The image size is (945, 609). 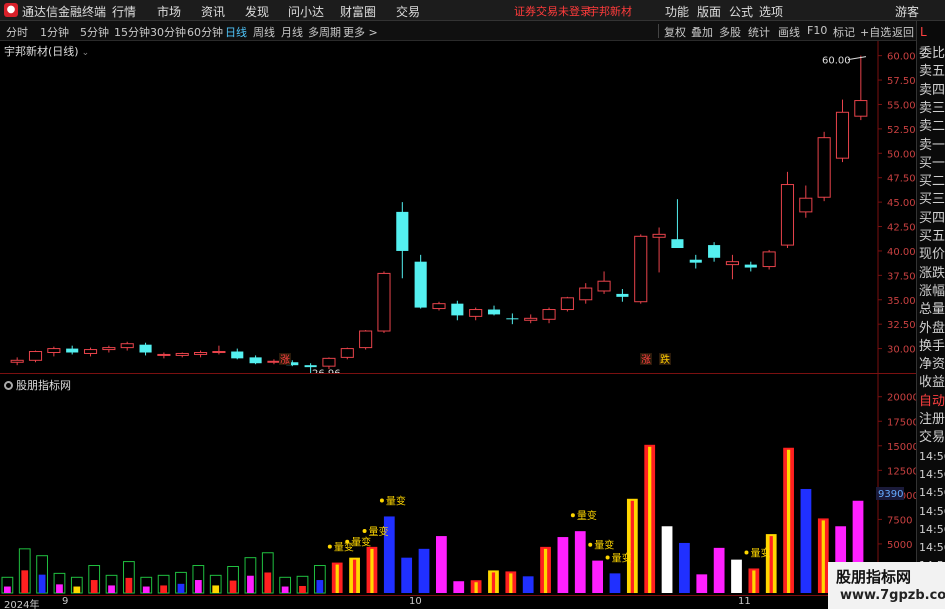 What do you see at coordinates (932, 365) in the screenshot?
I see `sidebar-item: 净资` at bounding box center [932, 365].